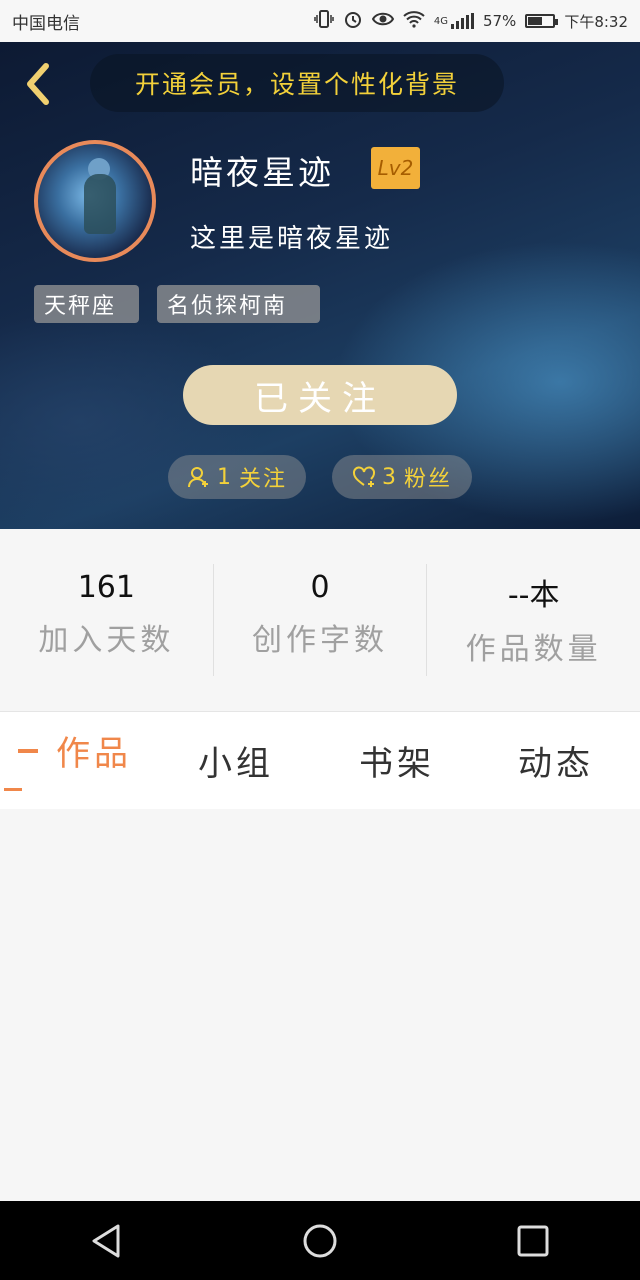  I want to click on status-bar: 中国电信 4G 57% 下午8:32, so click(320, 21).